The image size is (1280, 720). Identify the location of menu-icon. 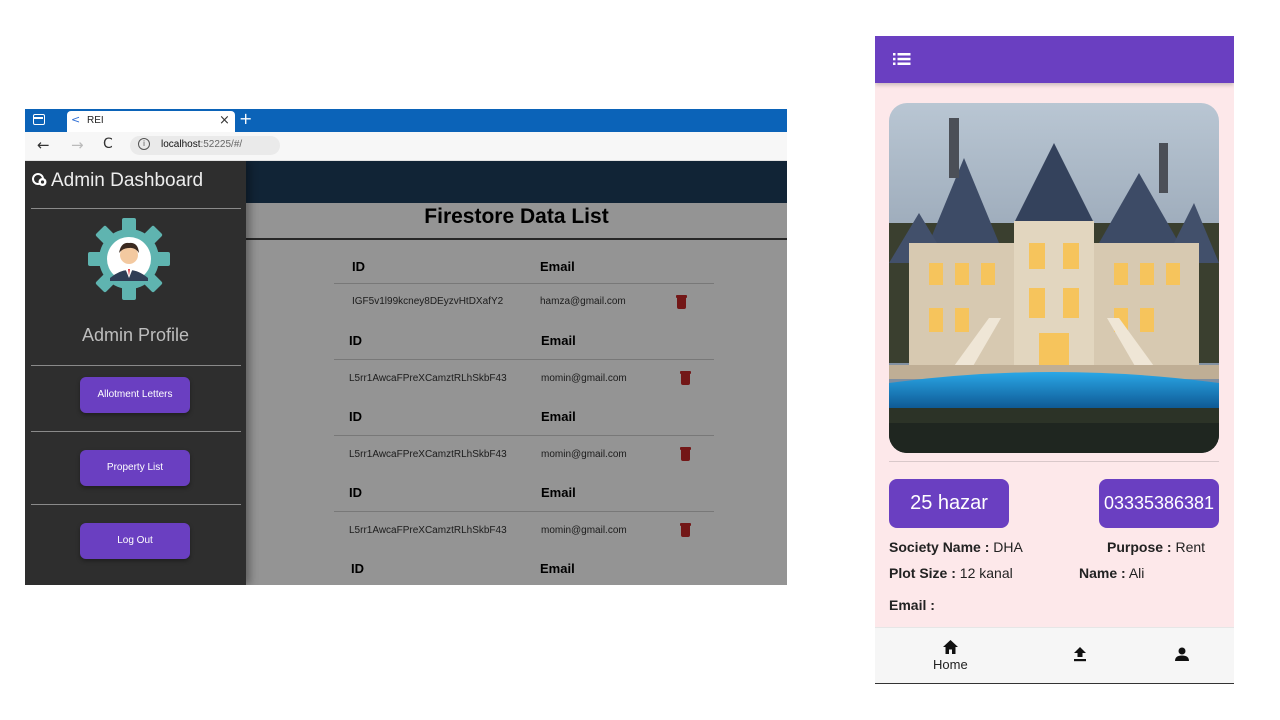
(902, 59).